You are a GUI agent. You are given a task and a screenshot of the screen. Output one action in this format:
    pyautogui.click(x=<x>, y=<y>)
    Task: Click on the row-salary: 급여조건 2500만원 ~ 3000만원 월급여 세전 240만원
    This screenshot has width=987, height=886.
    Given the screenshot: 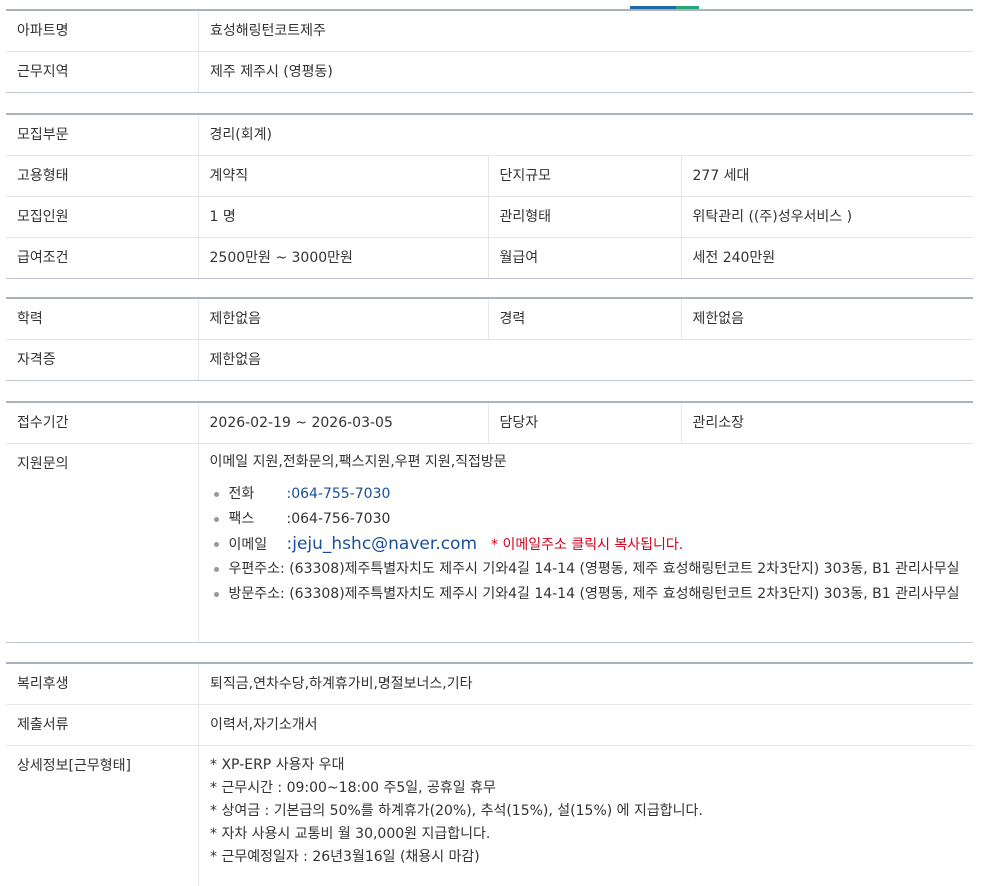 What is the action you would take?
    pyautogui.click(x=489, y=258)
    